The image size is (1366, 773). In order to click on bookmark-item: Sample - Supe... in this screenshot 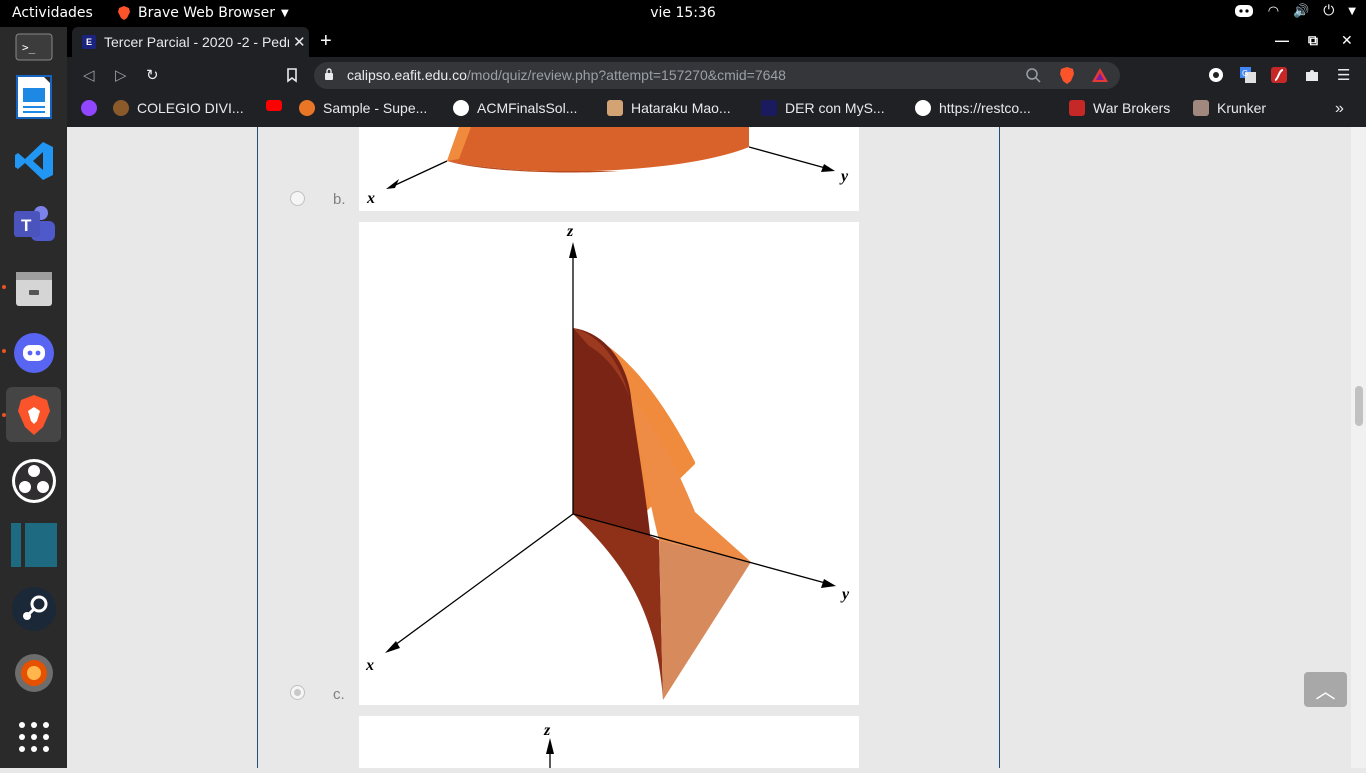, I will do `click(363, 108)`.